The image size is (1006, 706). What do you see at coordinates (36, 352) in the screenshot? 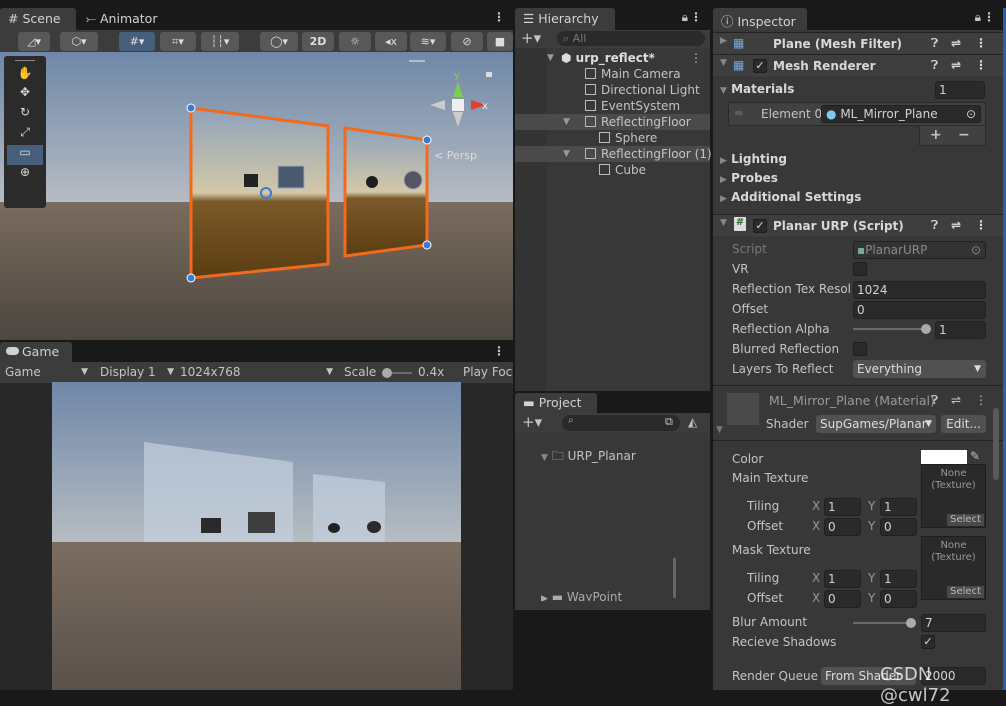
I see `tab-game: Game` at bounding box center [36, 352].